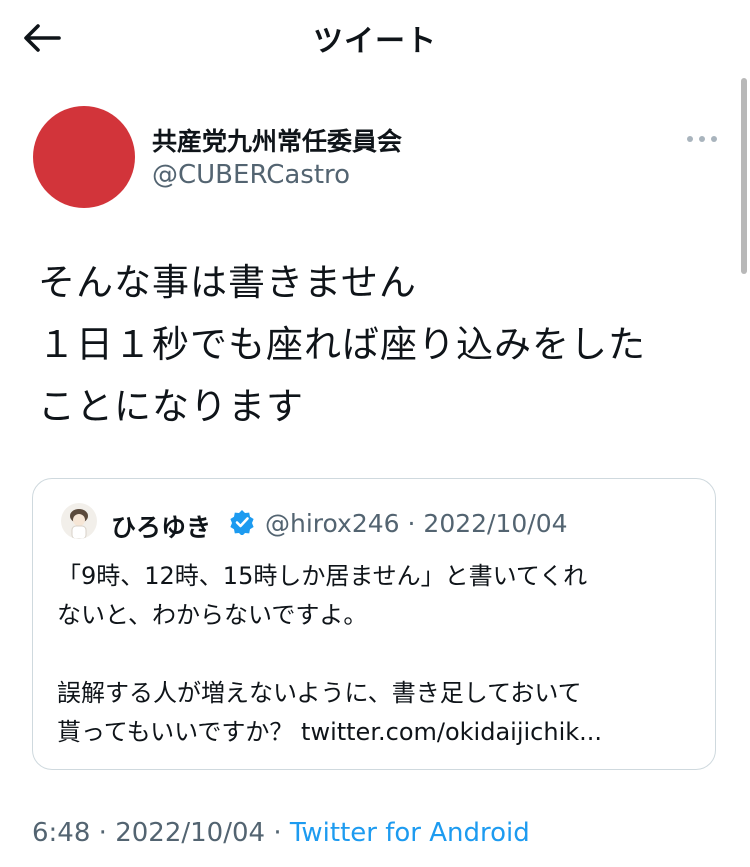 This screenshot has width=750, height=867. Describe the element at coordinates (410, 833) in the screenshot. I see `tweet-source-link: Twitter for Android` at that location.